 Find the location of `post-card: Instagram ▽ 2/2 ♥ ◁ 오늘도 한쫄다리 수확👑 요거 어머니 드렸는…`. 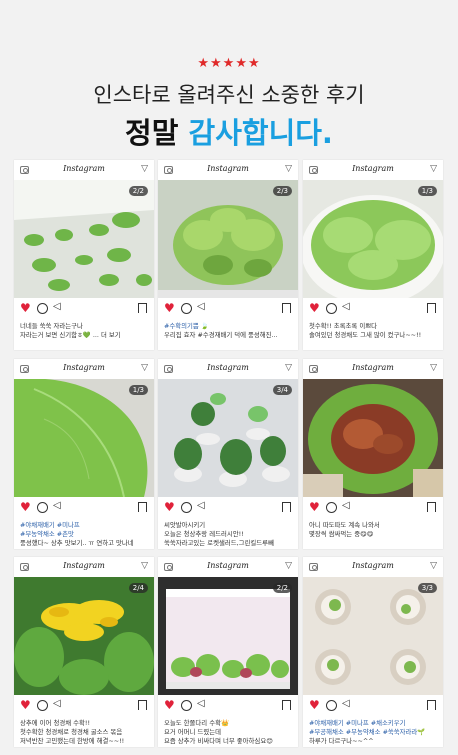

post-card: Instagram ▽ 2/2 ♥ ◁ 오늘도 한쫄다리 수확👑 요거 어머니 드렸는… is located at coordinates (228, 652).